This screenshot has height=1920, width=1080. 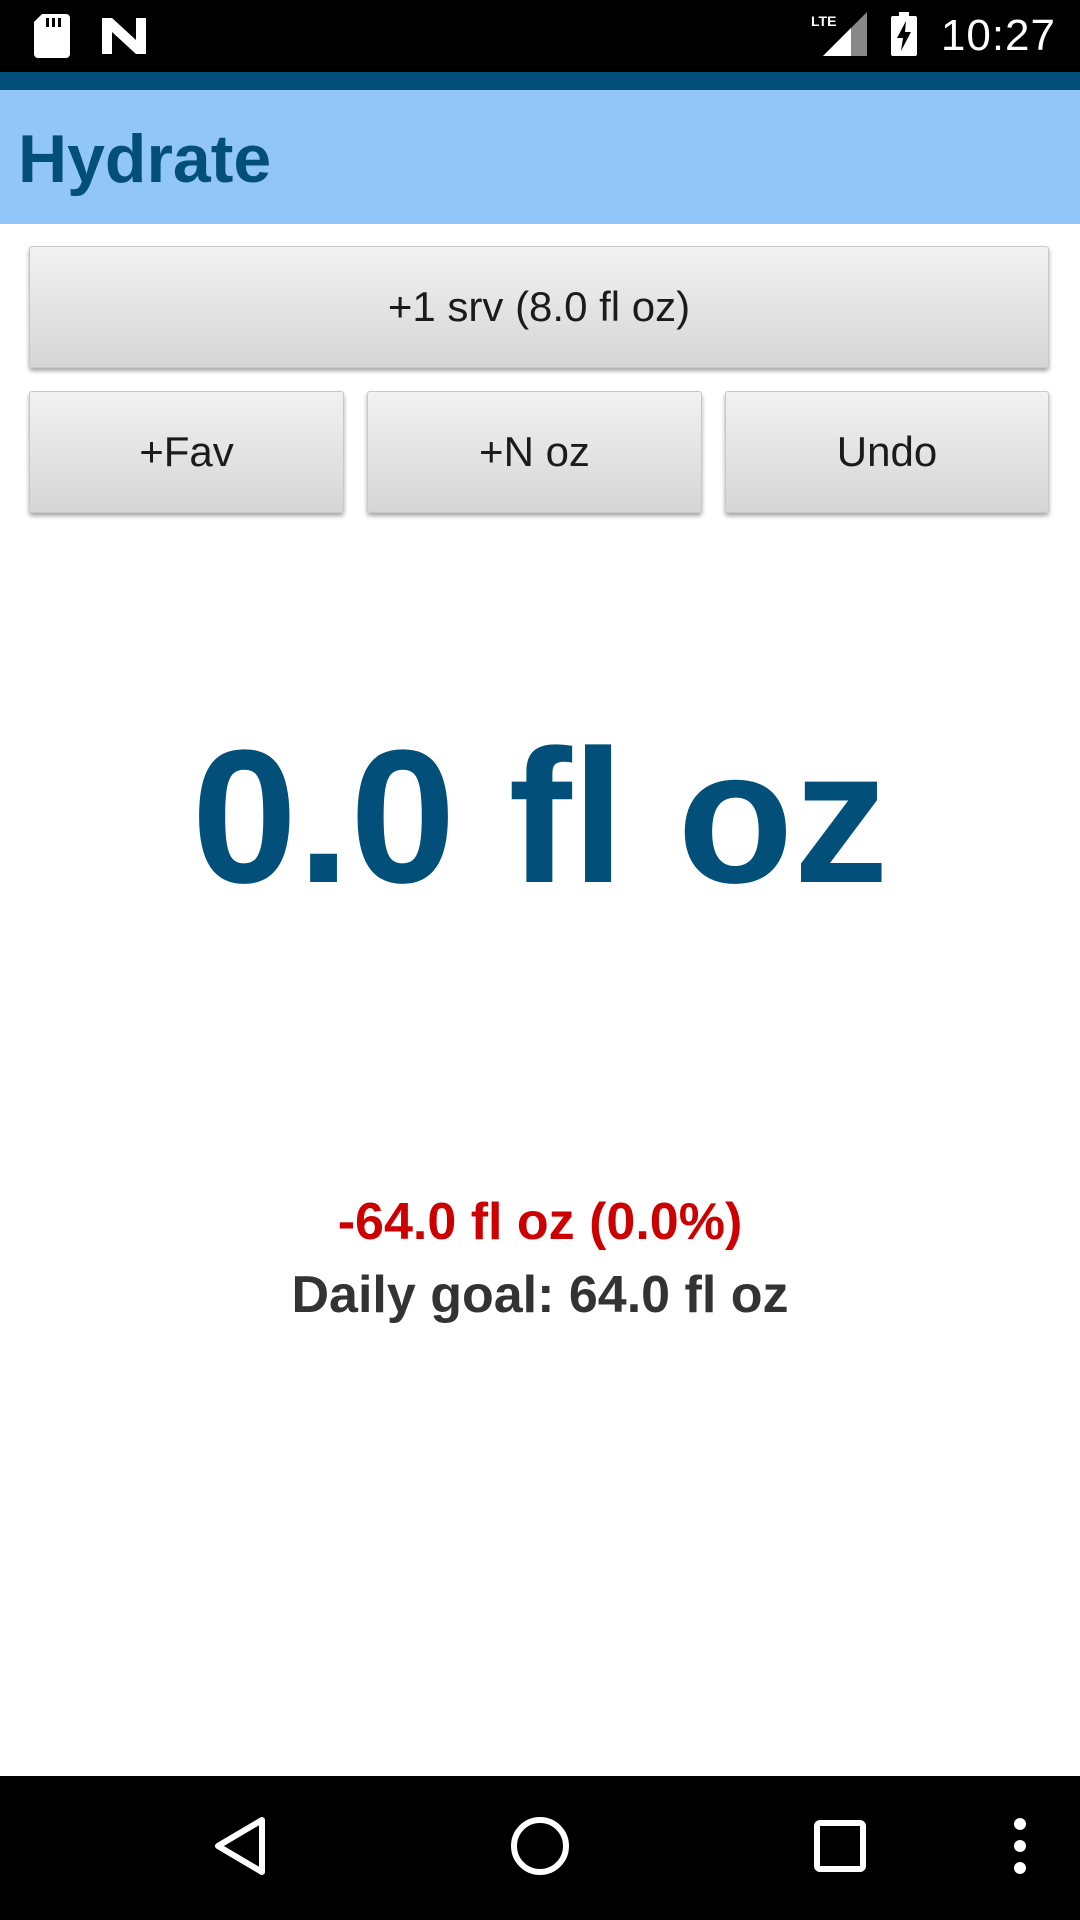 What do you see at coordinates (540, 36) in the screenshot?
I see `status-bar: LTE 10:27` at bounding box center [540, 36].